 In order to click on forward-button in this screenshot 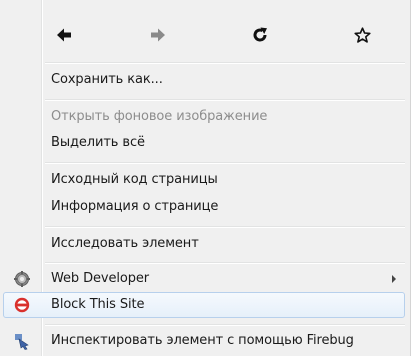, I will do `click(158, 35)`.